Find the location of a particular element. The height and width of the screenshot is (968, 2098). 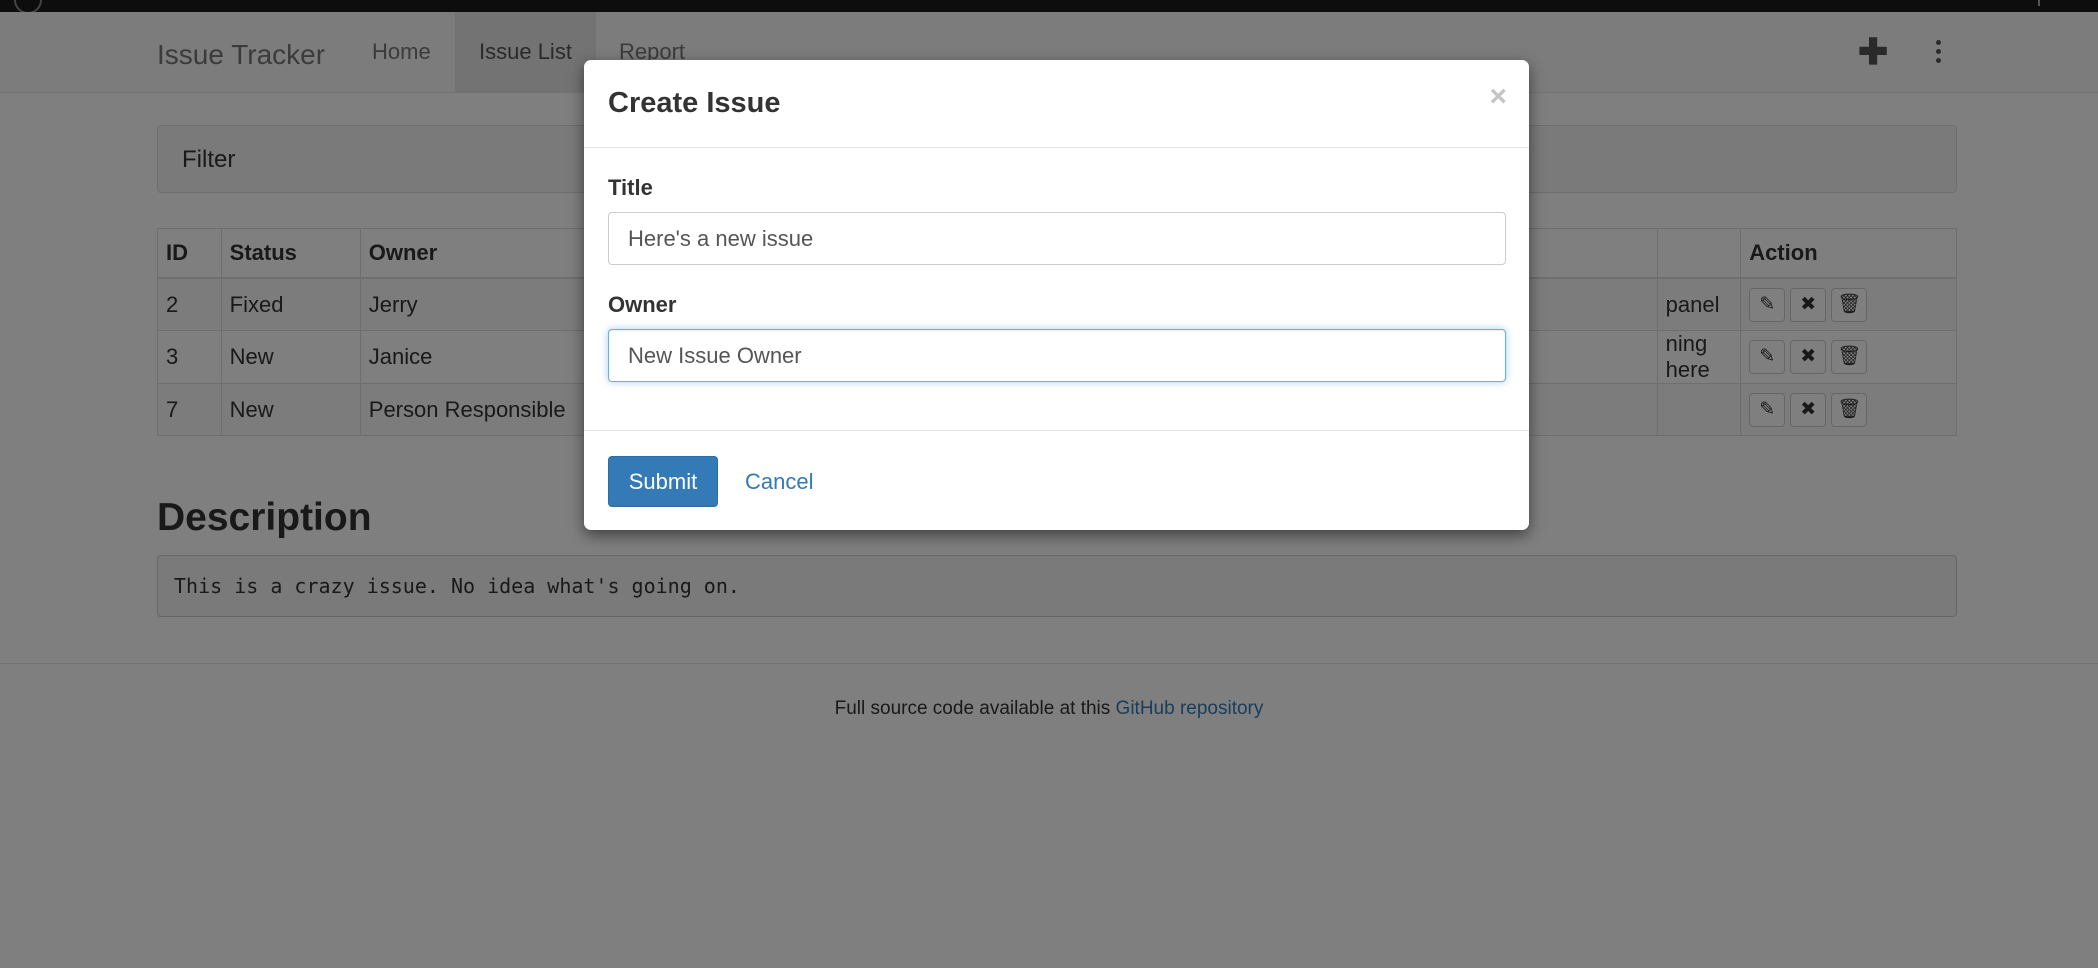

owner-label: Owner is located at coordinates (642, 304).